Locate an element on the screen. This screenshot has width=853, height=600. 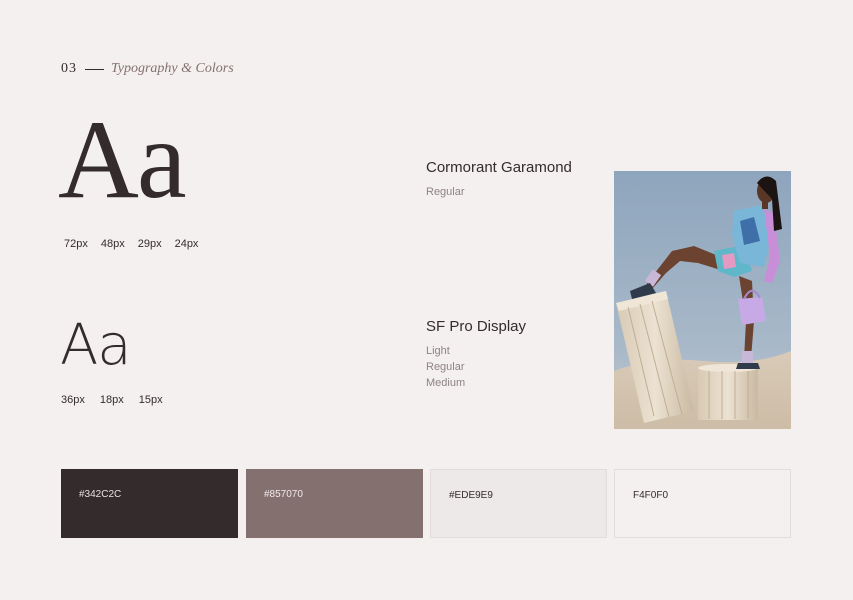
sans-weight: Regular is located at coordinates (445, 367).